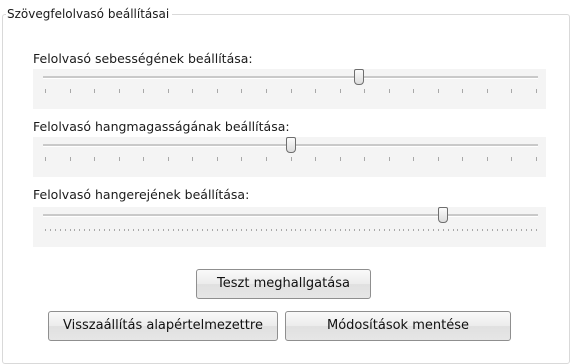 The width and height of the screenshot is (574, 364). What do you see at coordinates (398, 326) in the screenshot?
I see `save-changes-button: Módosítások mentése` at bounding box center [398, 326].